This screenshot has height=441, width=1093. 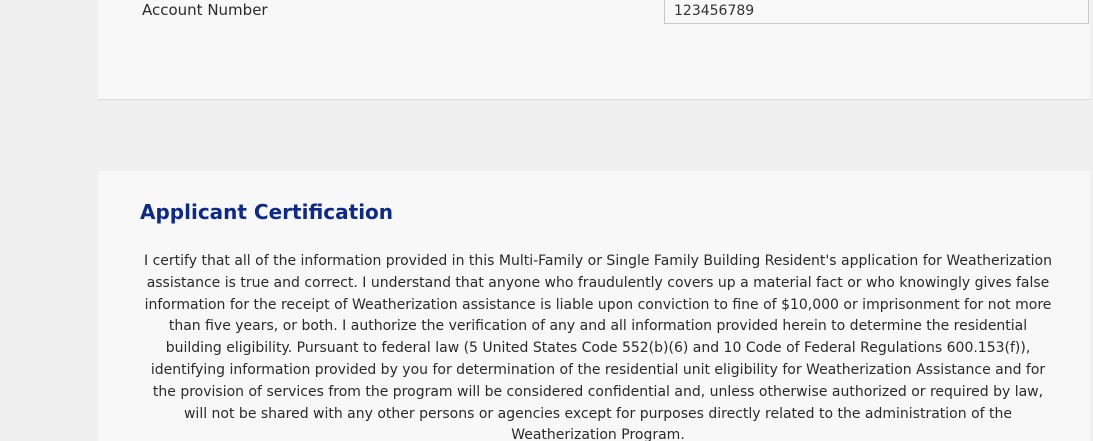 I want to click on certification-title: Applicant Certification, so click(x=267, y=212).